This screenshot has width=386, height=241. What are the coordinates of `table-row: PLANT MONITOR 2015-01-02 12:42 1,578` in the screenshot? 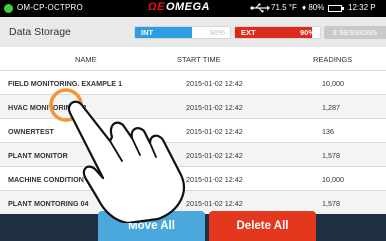 It's located at (193, 155).